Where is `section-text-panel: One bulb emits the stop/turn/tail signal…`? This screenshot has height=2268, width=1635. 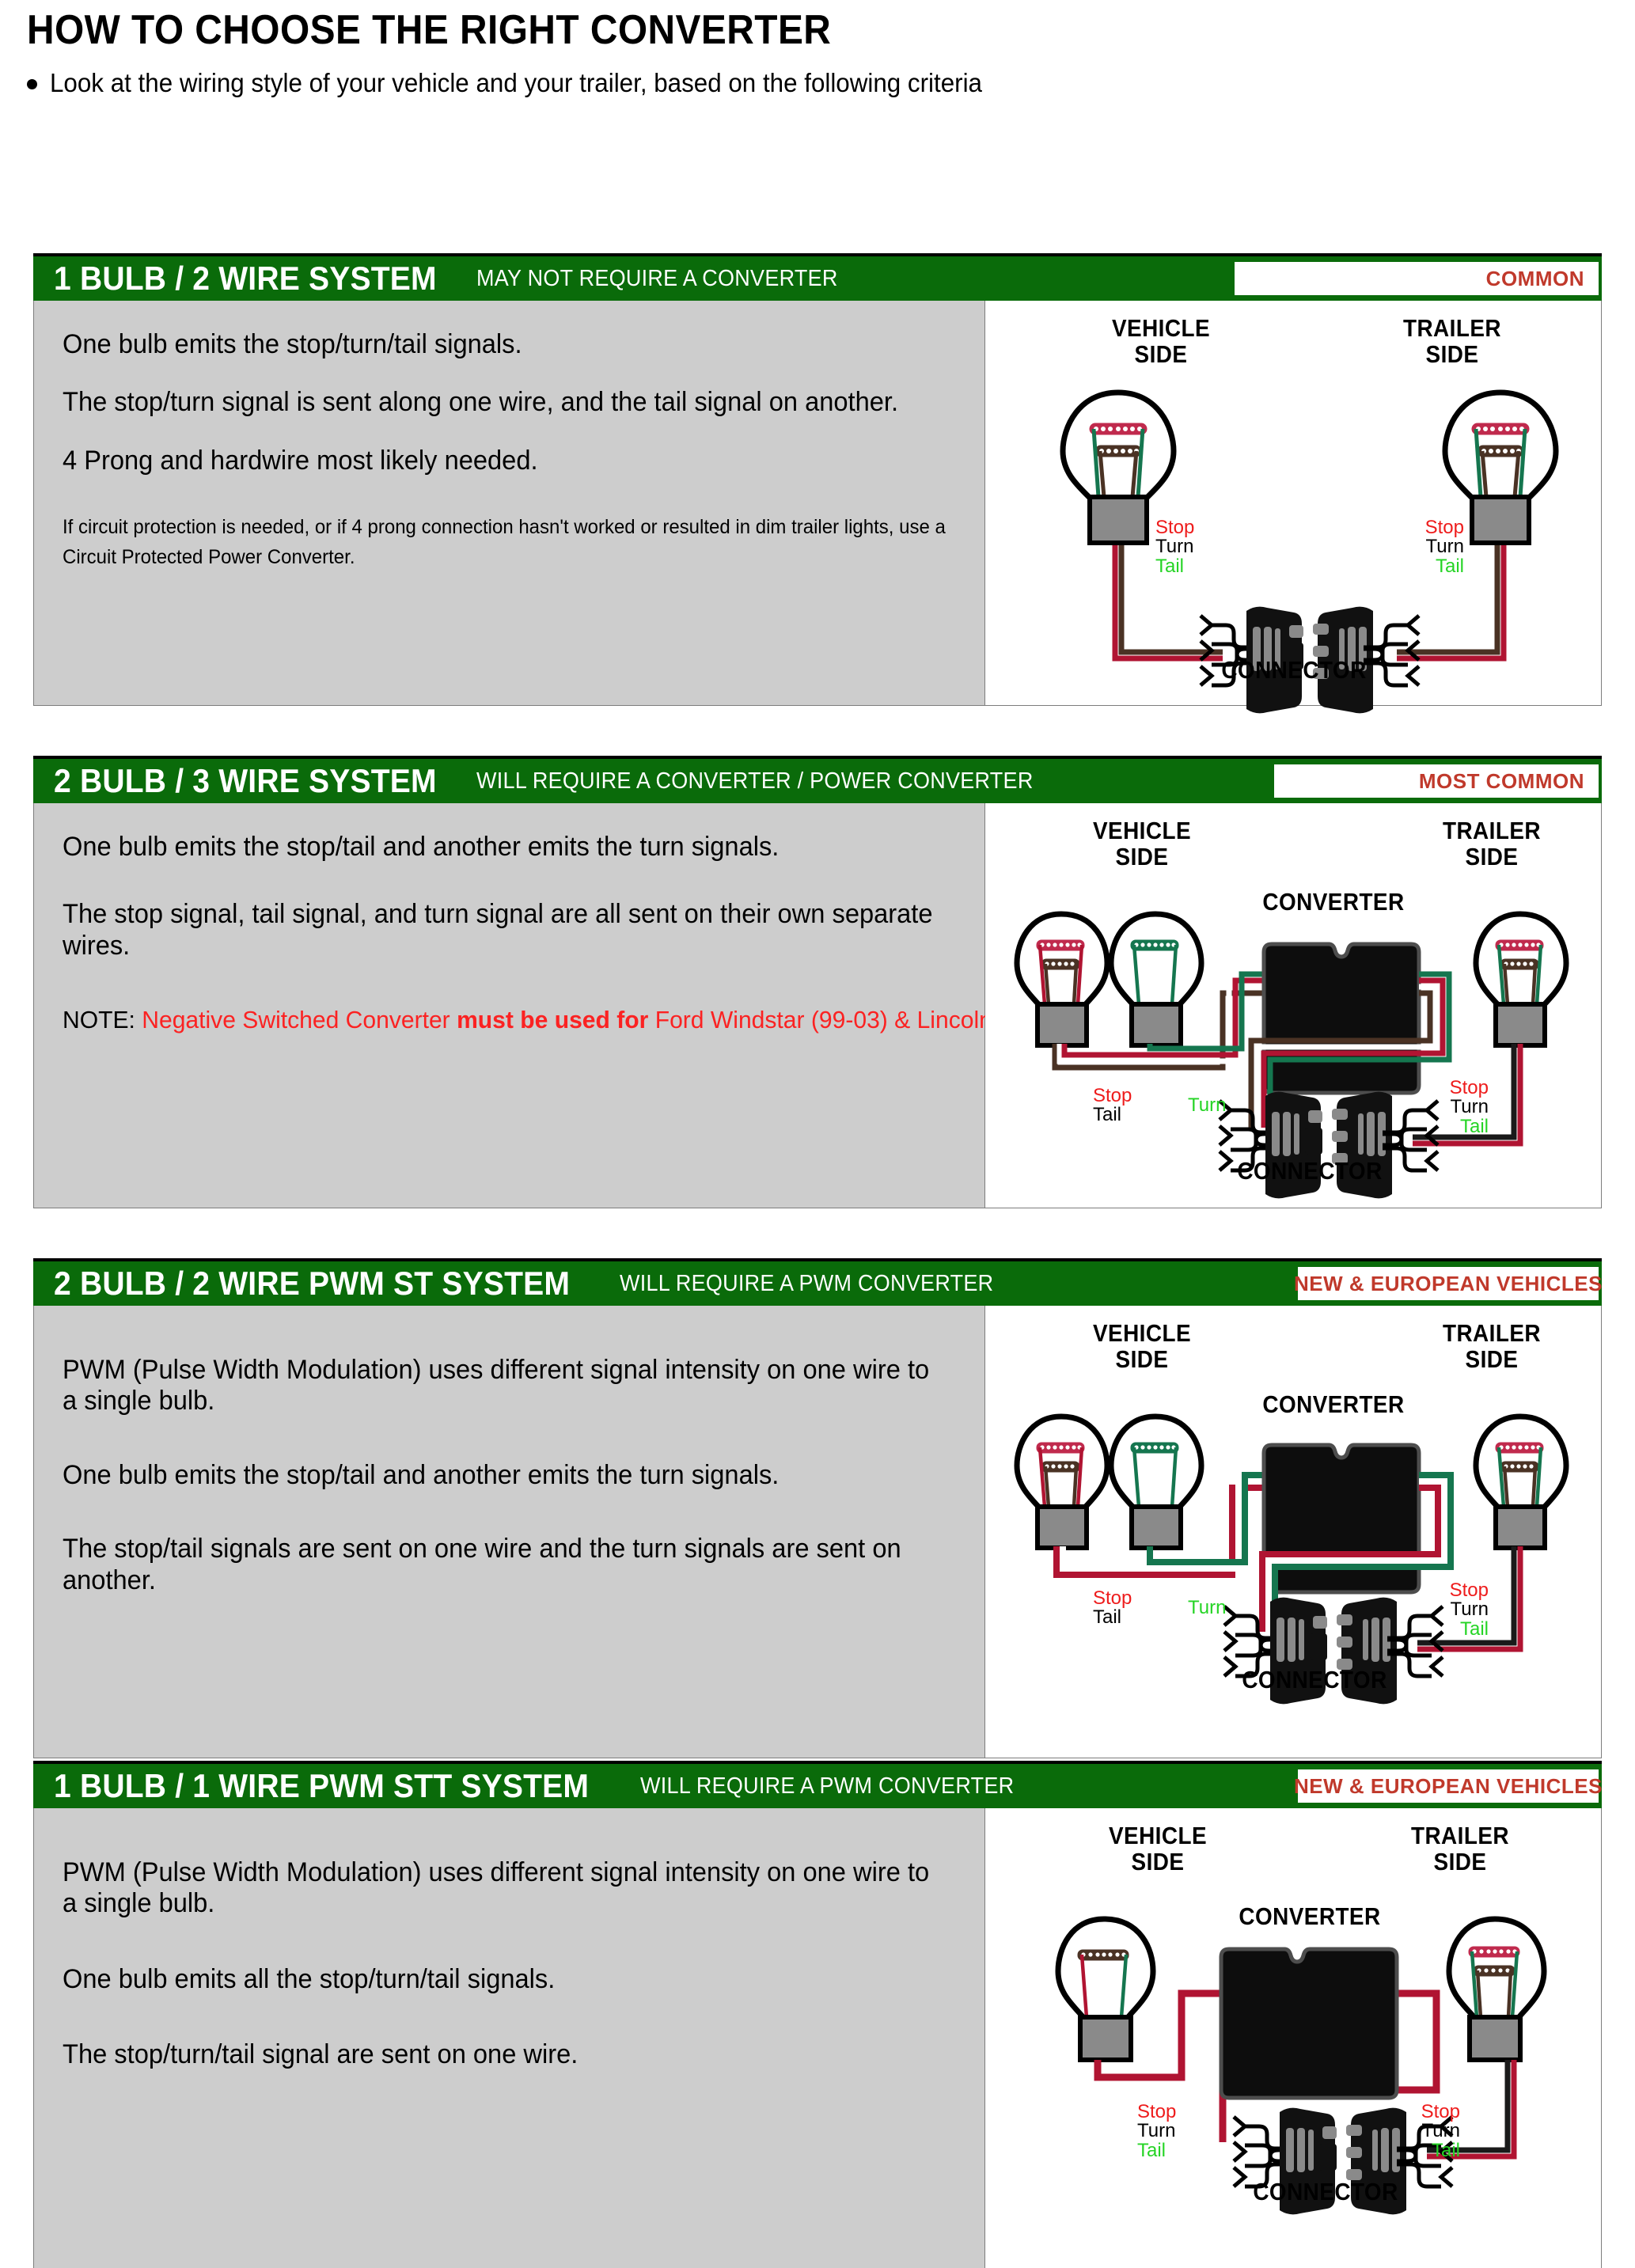
section-text-panel: One bulb emits the stop/turn/tail signal… is located at coordinates (509, 503).